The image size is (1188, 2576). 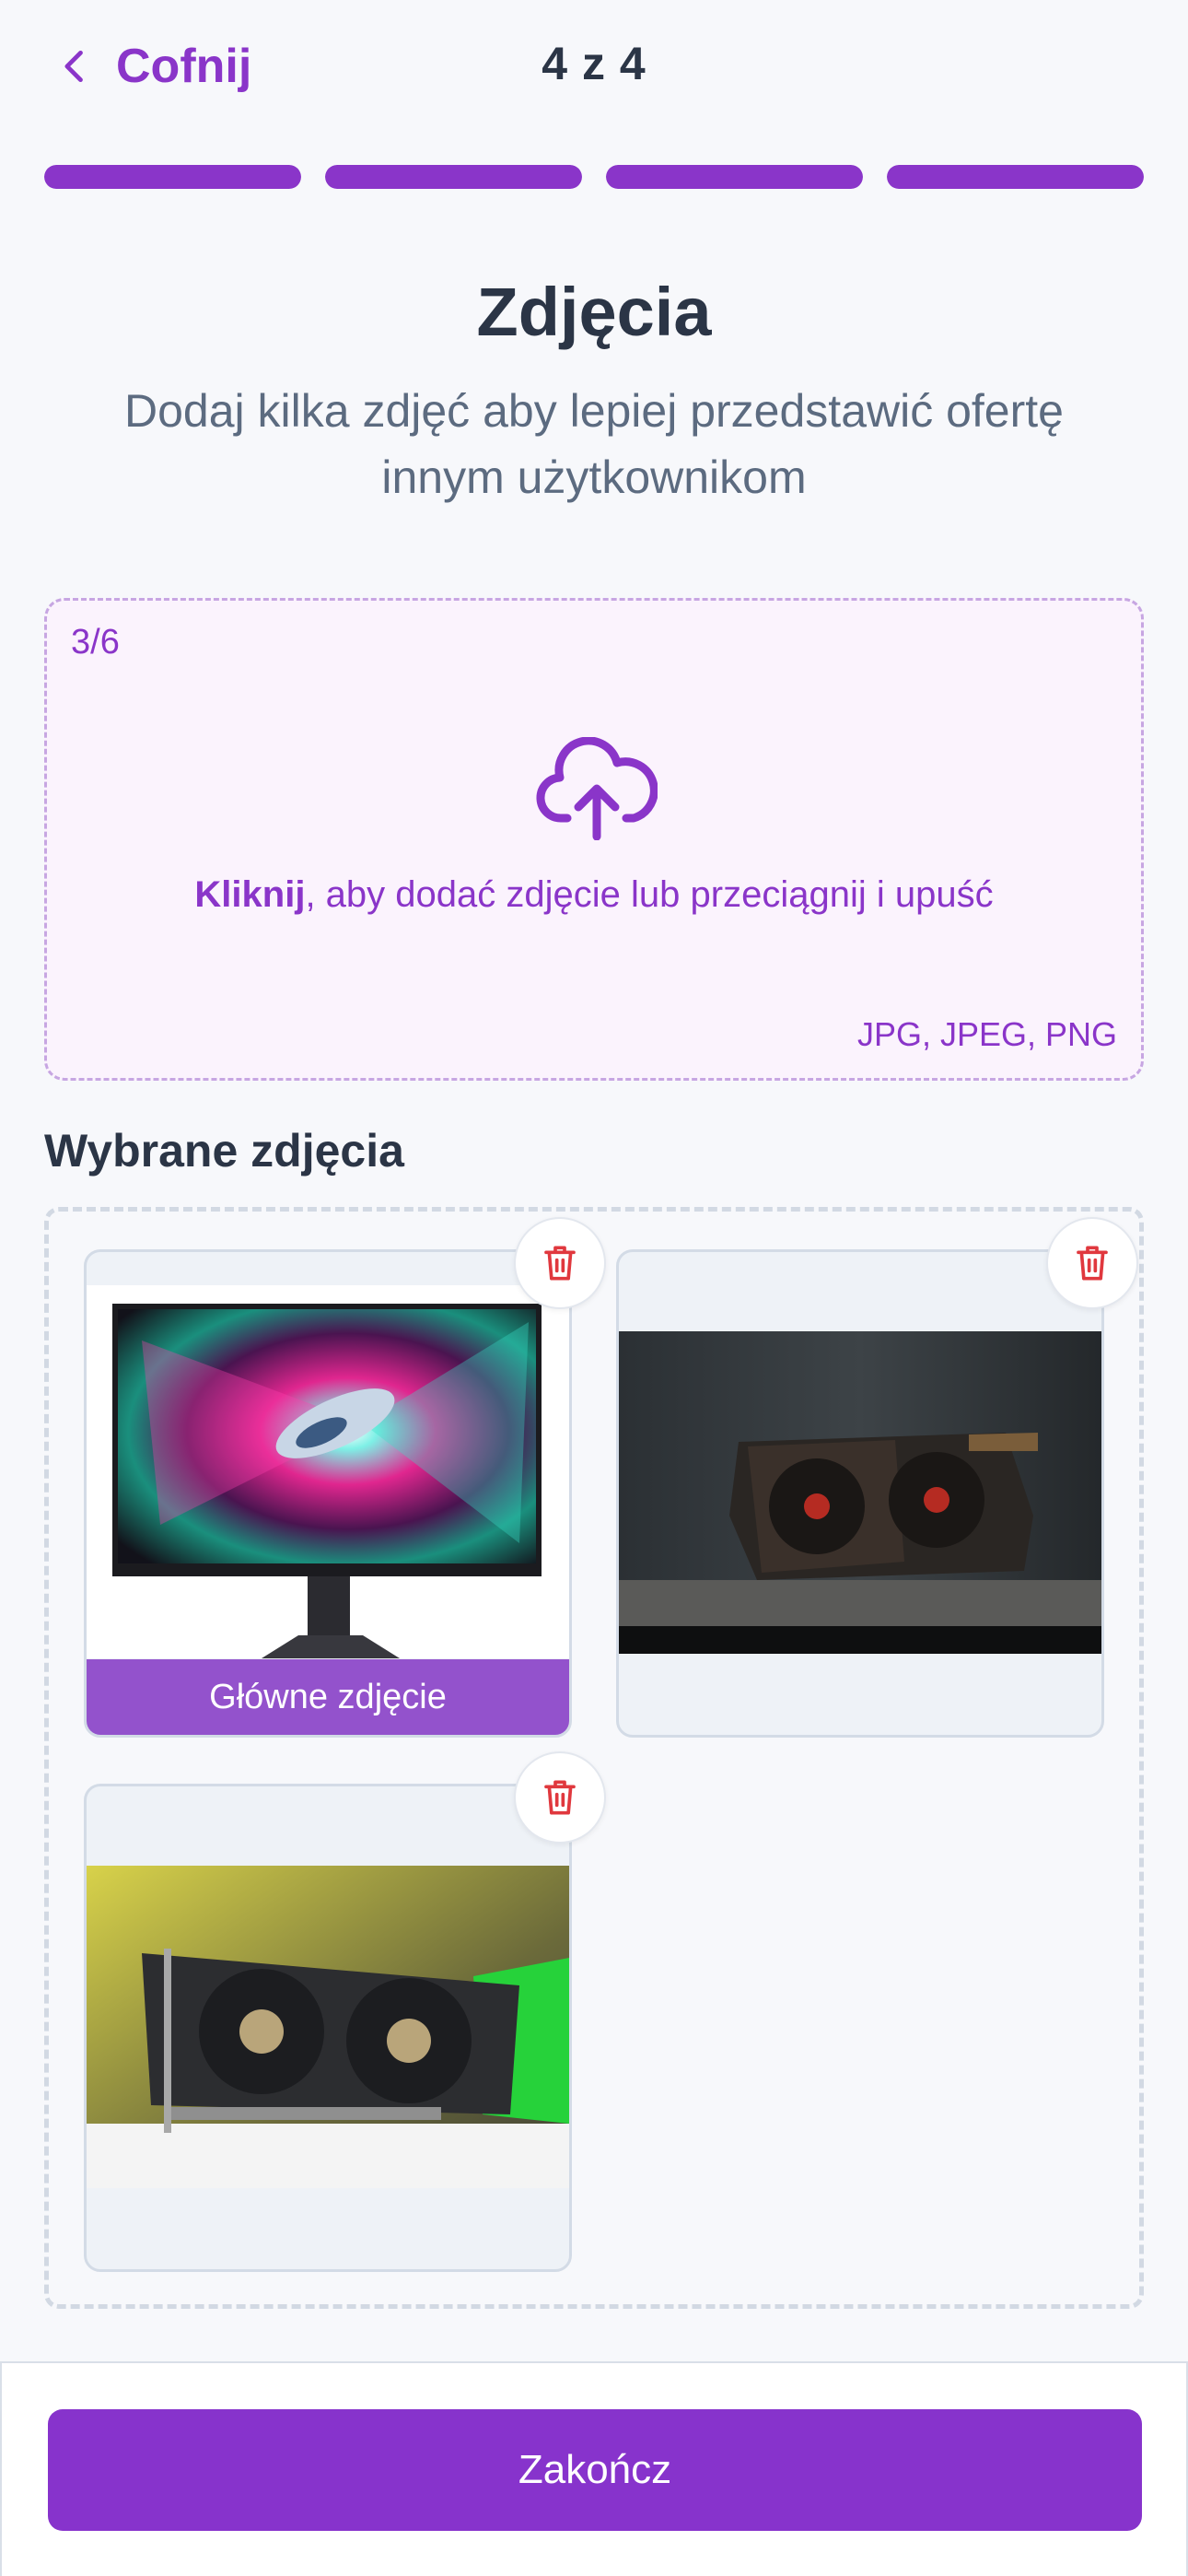 I want to click on graphics-card-green-image, so click(x=328, y=2027).